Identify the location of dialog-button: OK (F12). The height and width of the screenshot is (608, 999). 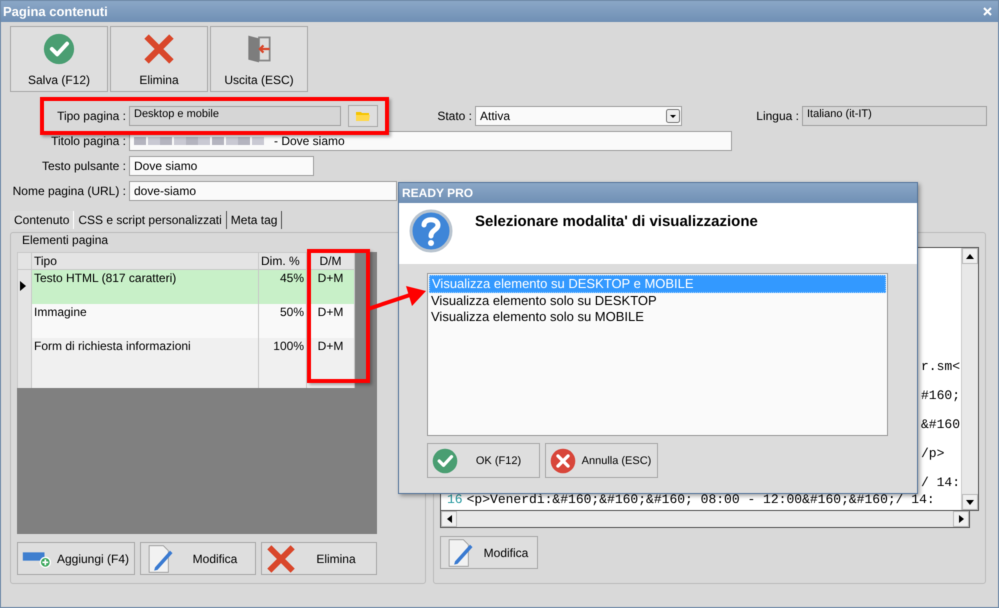
(483, 460).